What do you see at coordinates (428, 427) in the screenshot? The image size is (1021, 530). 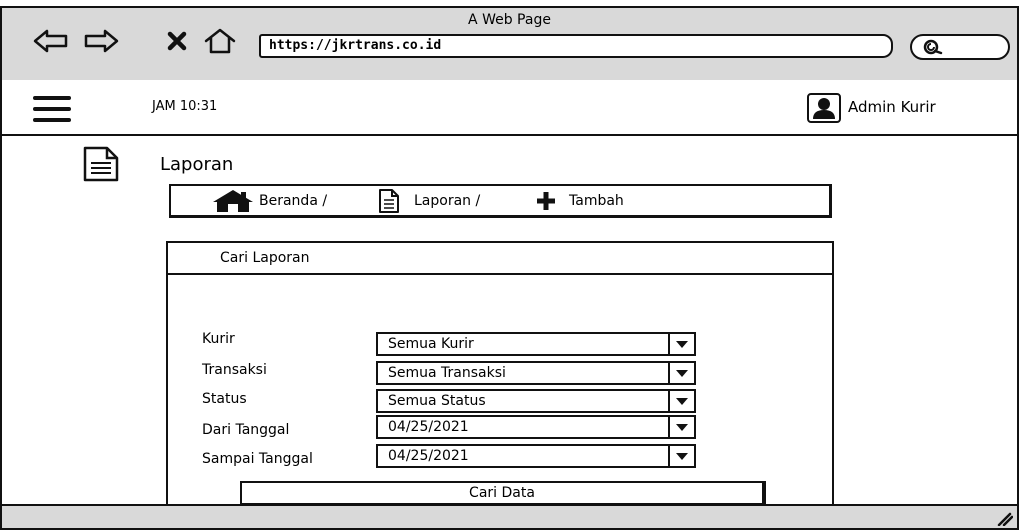 I see `dari-tanggal-value: 04/25/2021` at bounding box center [428, 427].